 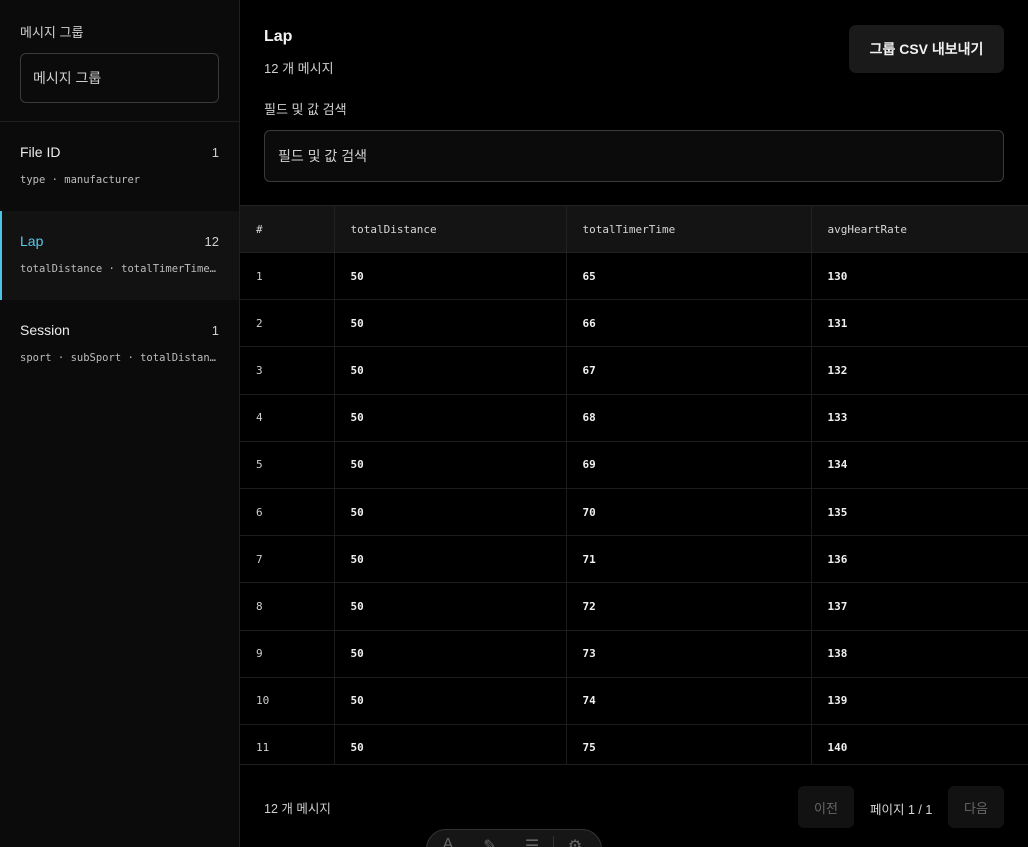 I want to click on table-row: 2 50 66 131, so click(x=634, y=323).